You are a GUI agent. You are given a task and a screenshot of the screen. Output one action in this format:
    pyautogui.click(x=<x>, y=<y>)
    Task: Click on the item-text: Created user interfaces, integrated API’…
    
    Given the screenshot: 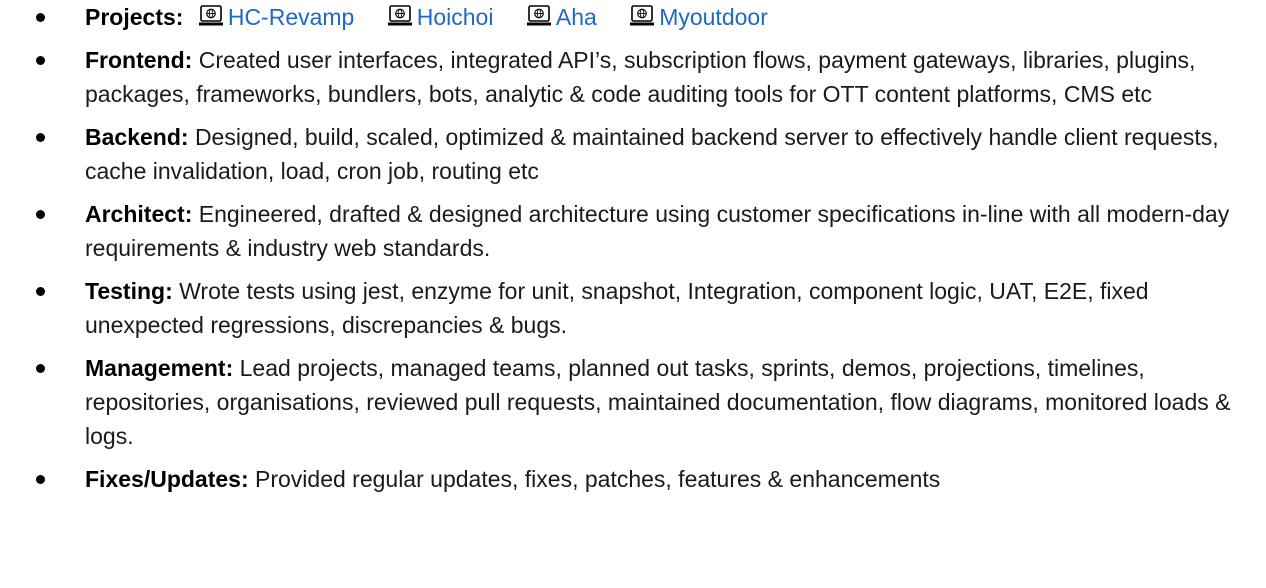 What is the action you would take?
    pyautogui.click(x=640, y=77)
    